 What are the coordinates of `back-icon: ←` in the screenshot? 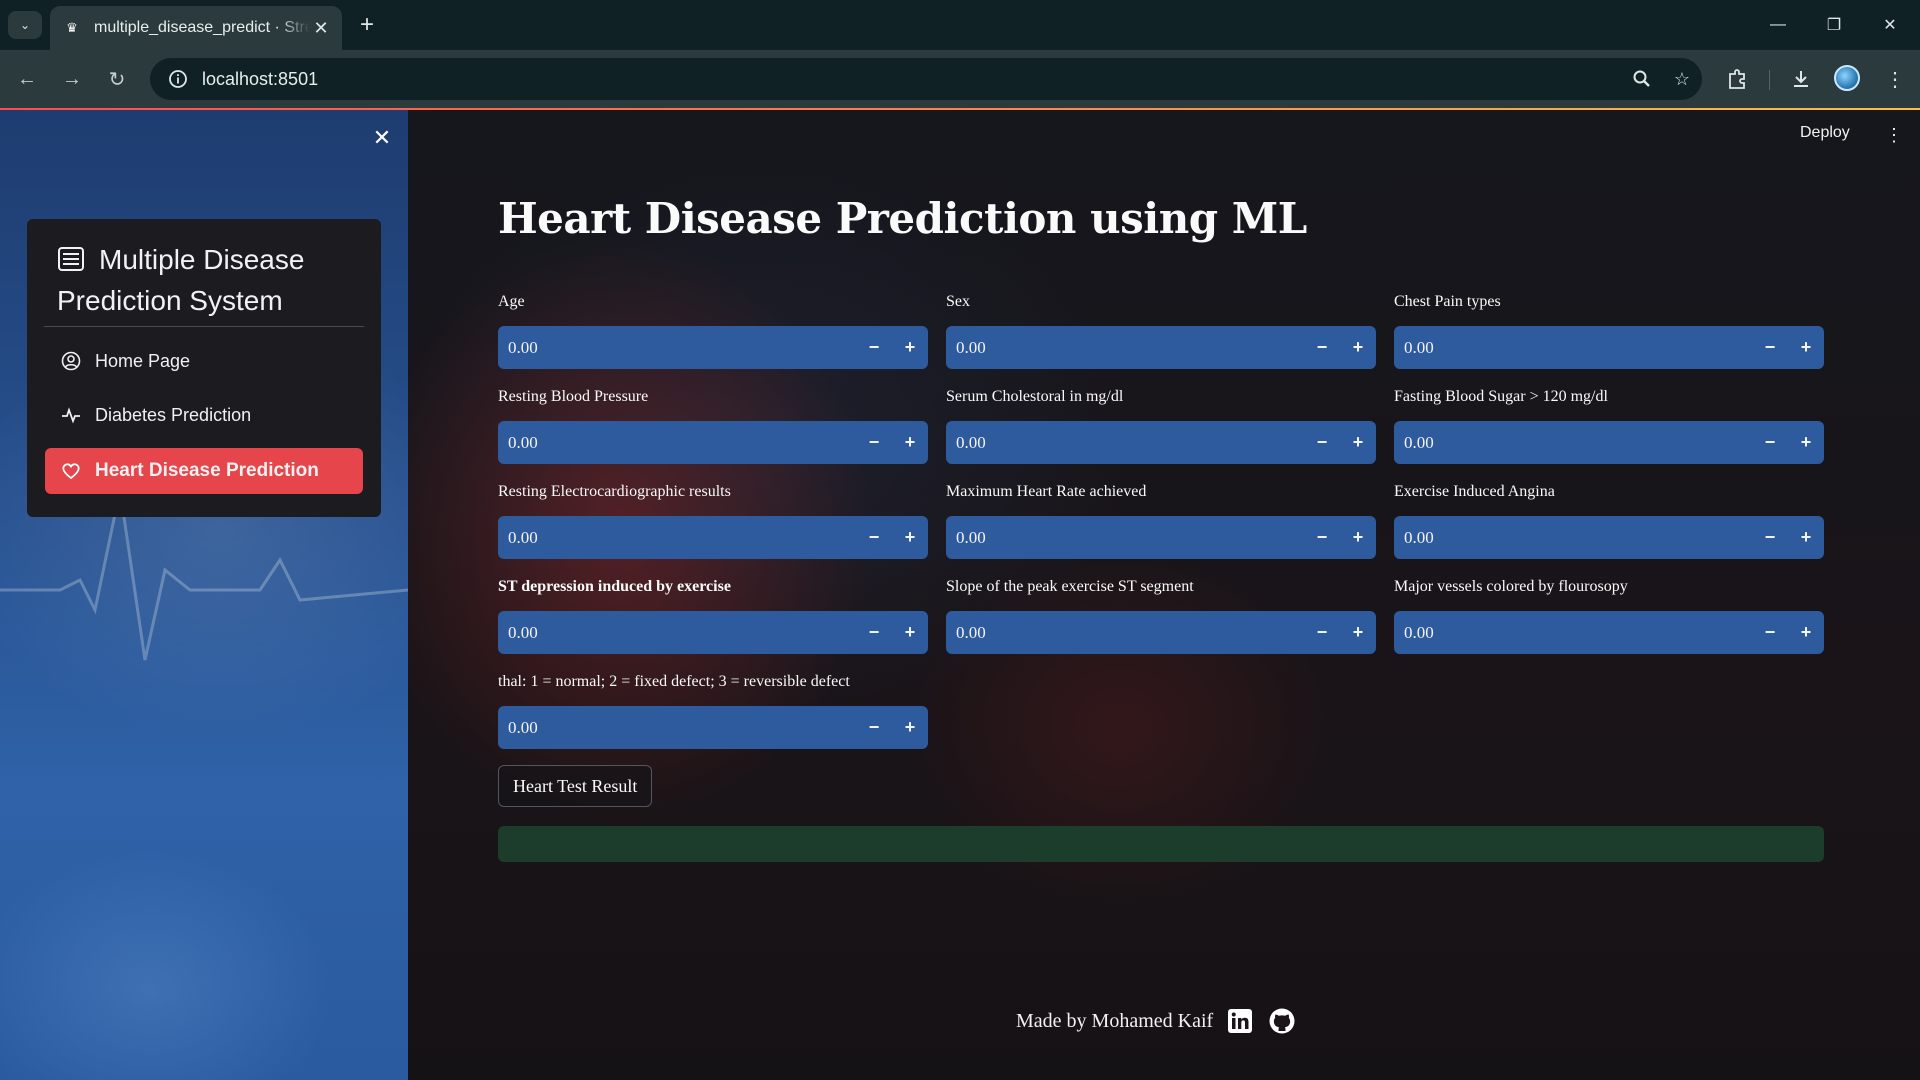 It's located at (27, 79).